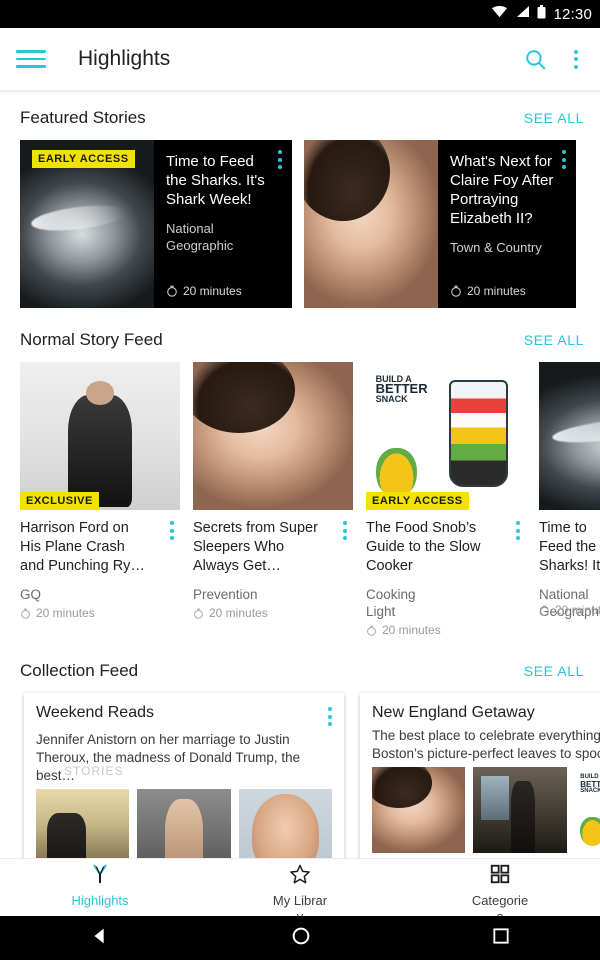 The height and width of the screenshot is (960, 600). I want to click on woman-sleeping-photo, so click(273, 436).